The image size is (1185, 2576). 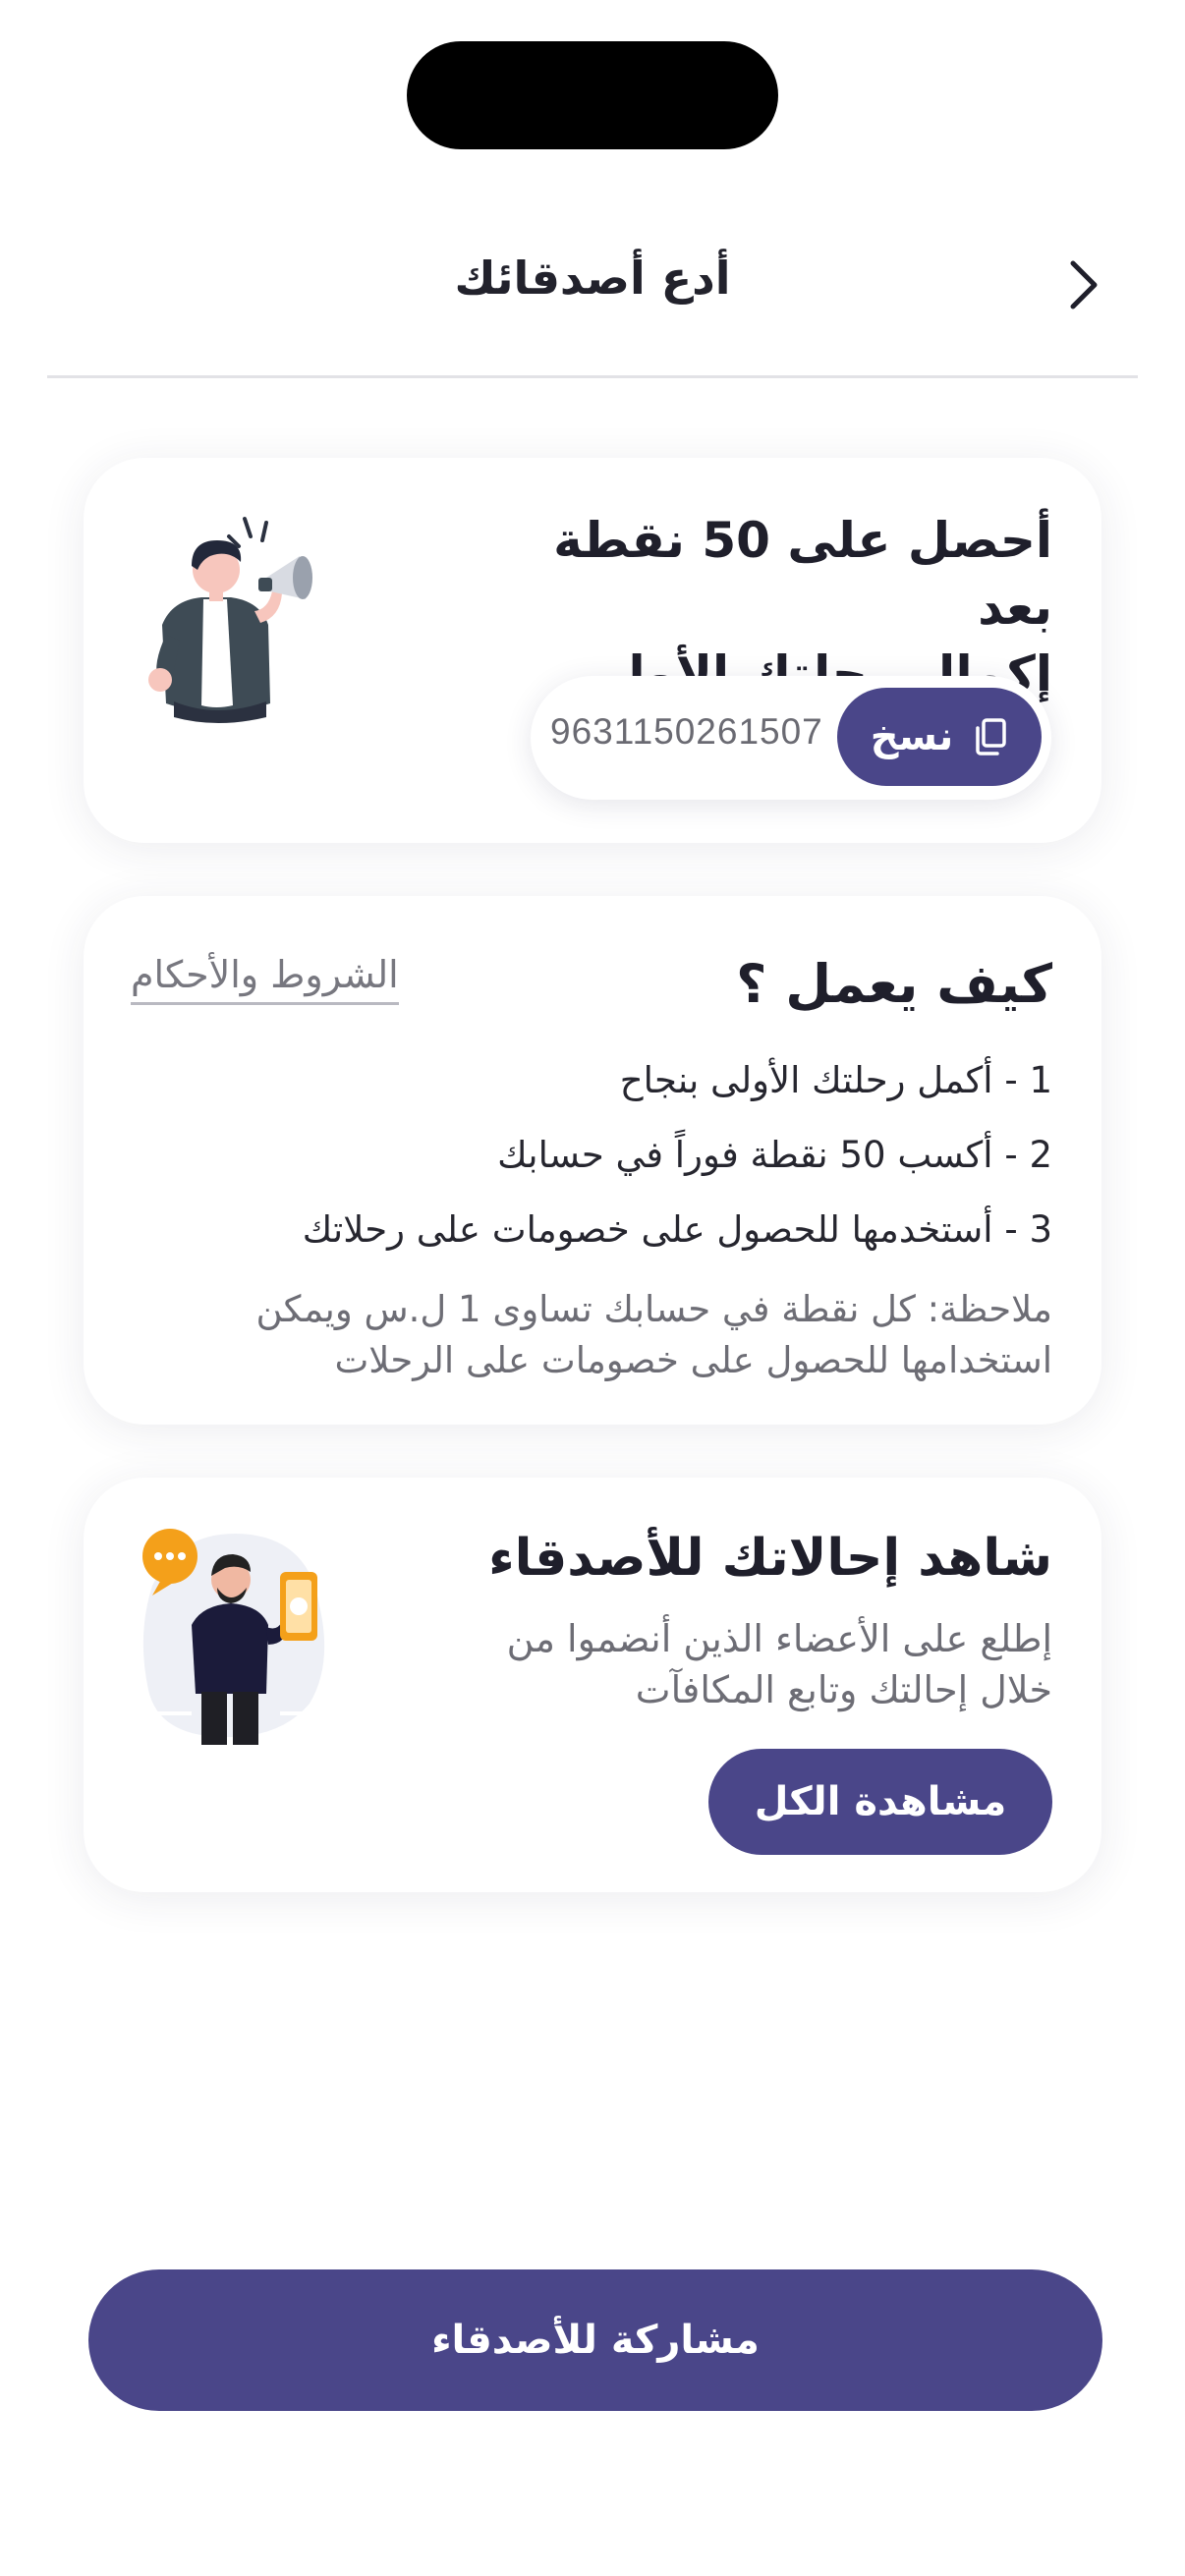 I want to click on header-divider, so click(x=592, y=376).